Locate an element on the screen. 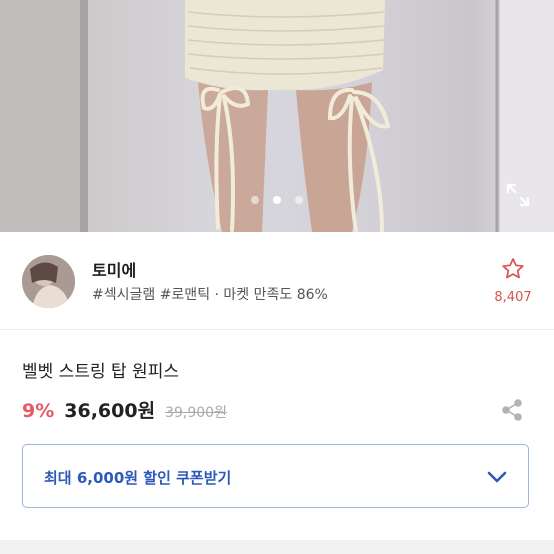 This screenshot has width=554, height=554. share-icon is located at coordinates (512, 410).